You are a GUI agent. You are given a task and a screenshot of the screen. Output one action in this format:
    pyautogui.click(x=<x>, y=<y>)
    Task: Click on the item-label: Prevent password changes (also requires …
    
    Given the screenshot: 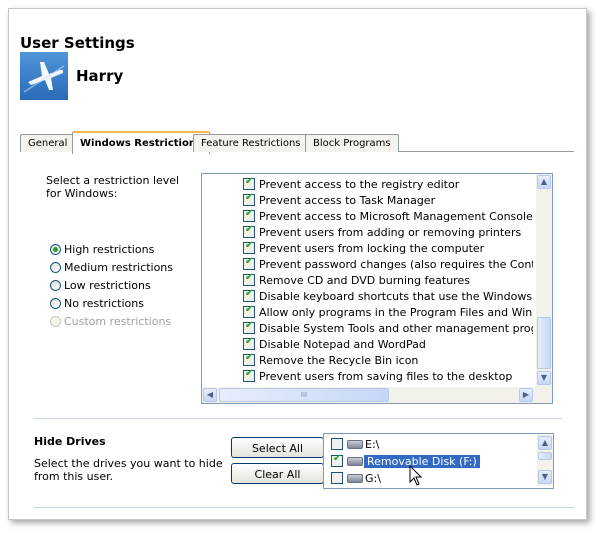 What is the action you would take?
    pyautogui.click(x=396, y=264)
    